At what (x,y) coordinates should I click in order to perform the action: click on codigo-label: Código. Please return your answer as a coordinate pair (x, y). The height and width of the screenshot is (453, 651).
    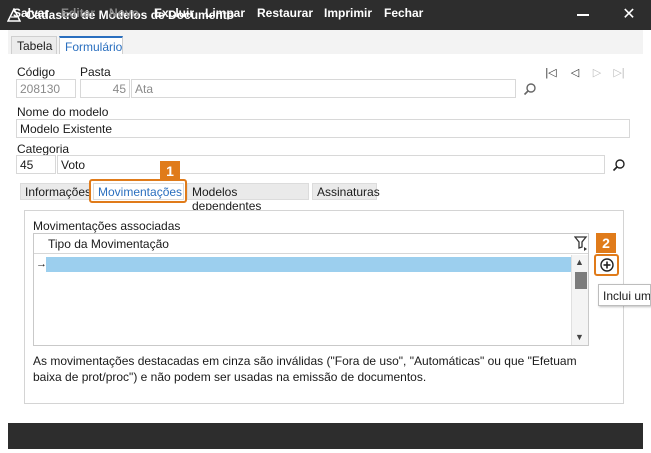
    Looking at the image, I should click on (36, 72).